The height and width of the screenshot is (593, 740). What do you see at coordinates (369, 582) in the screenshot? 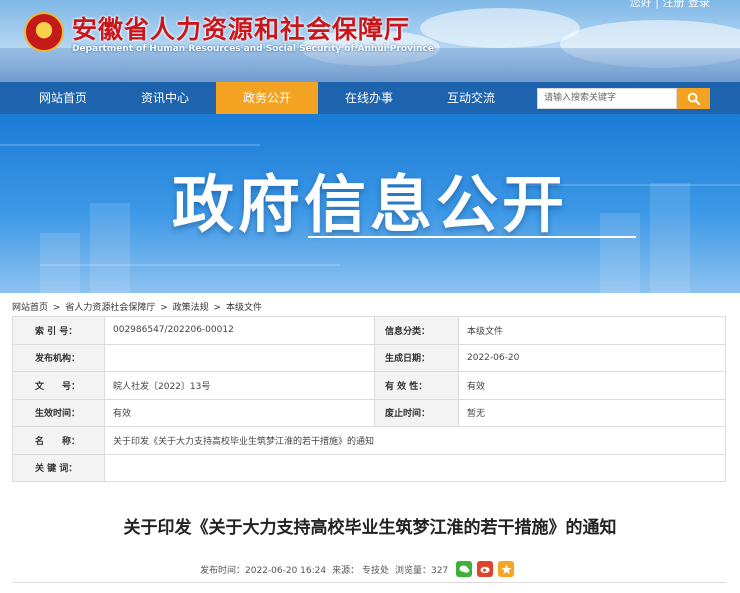
I see `divider` at bounding box center [369, 582].